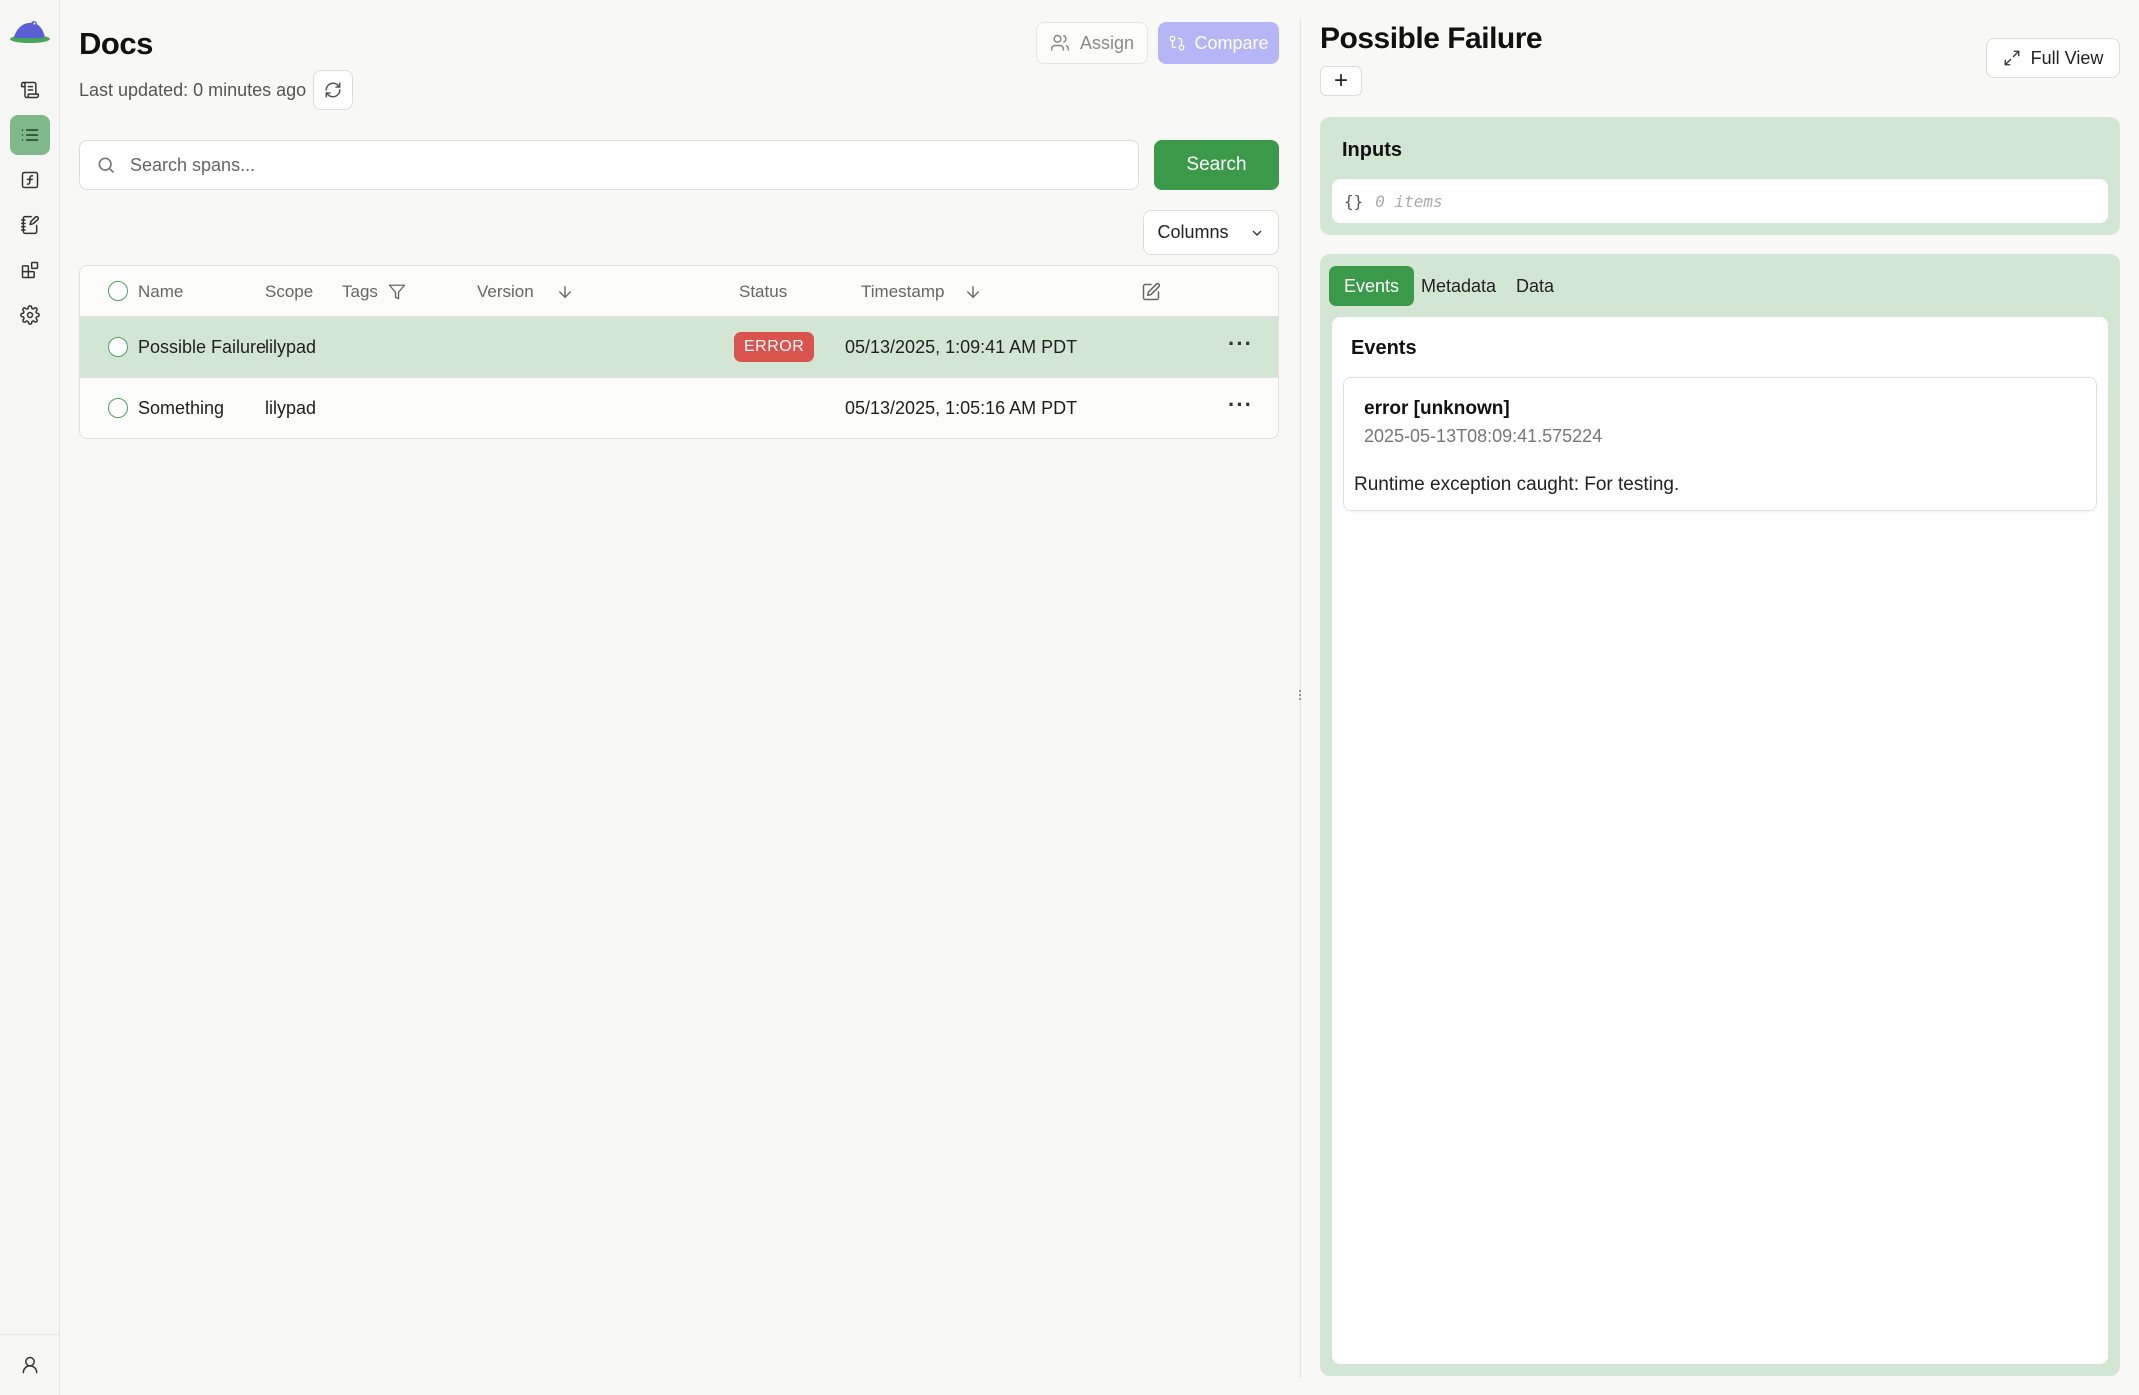 This screenshot has height=1395, width=2139. I want to click on tab-events: Events, so click(1372, 286).